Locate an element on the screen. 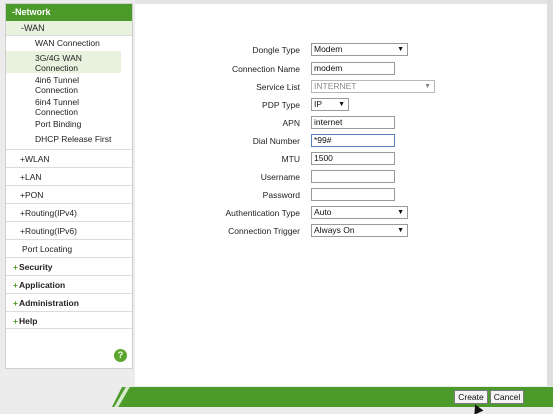 The image size is (553, 414). form-row-mtu: MTU 1500 is located at coordinates (341, 159).